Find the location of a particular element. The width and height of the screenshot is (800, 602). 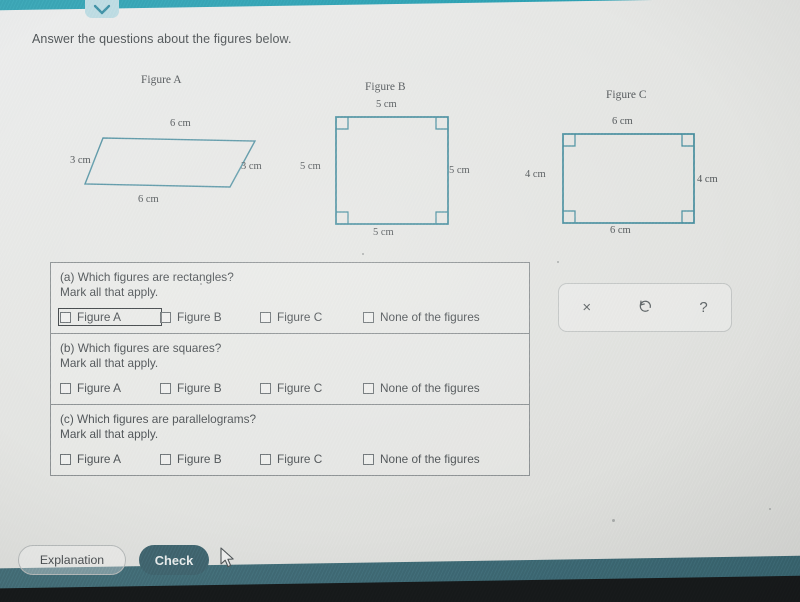

figure-b-dim-top: 5 cm is located at coordinates (386, 104).